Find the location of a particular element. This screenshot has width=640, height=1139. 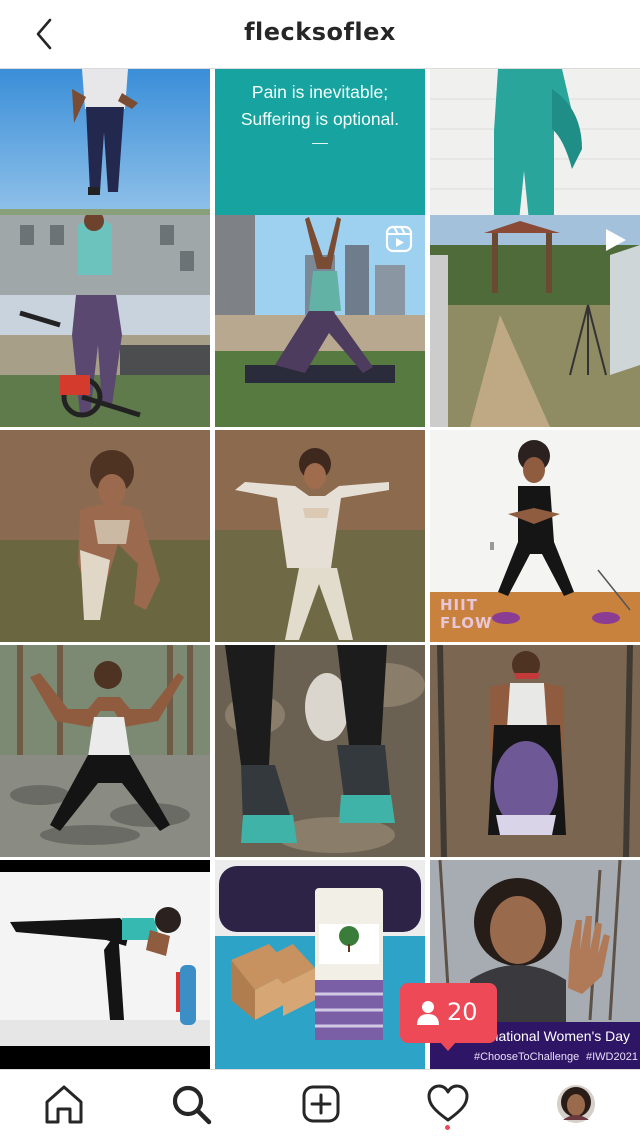

notification-dot is located at coordinates (447, 1127).